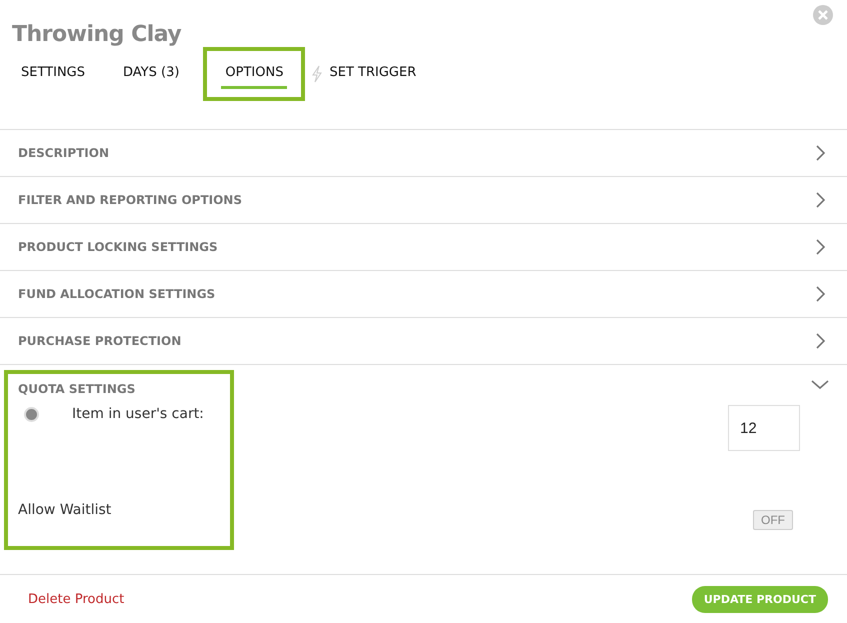 The image size is (847, 623). I want to click on section-header: QUOTA SETTINGS, so click(119, 389).